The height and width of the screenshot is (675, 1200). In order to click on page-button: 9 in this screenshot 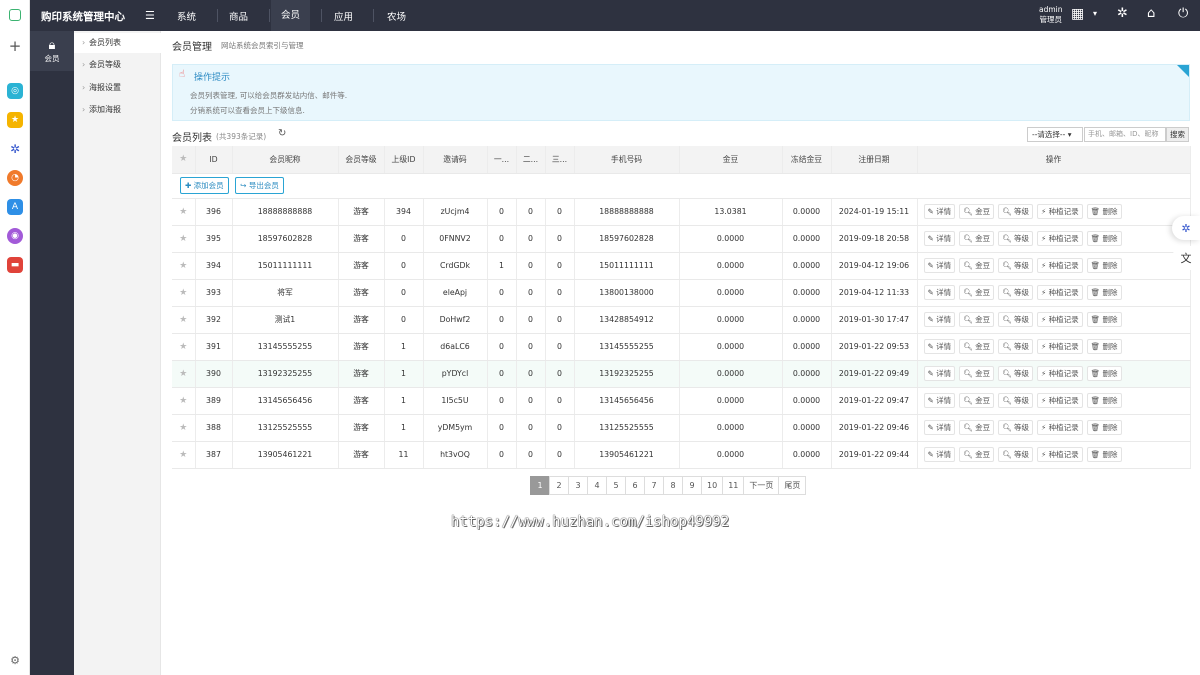, I will do `click(692, 485)`.